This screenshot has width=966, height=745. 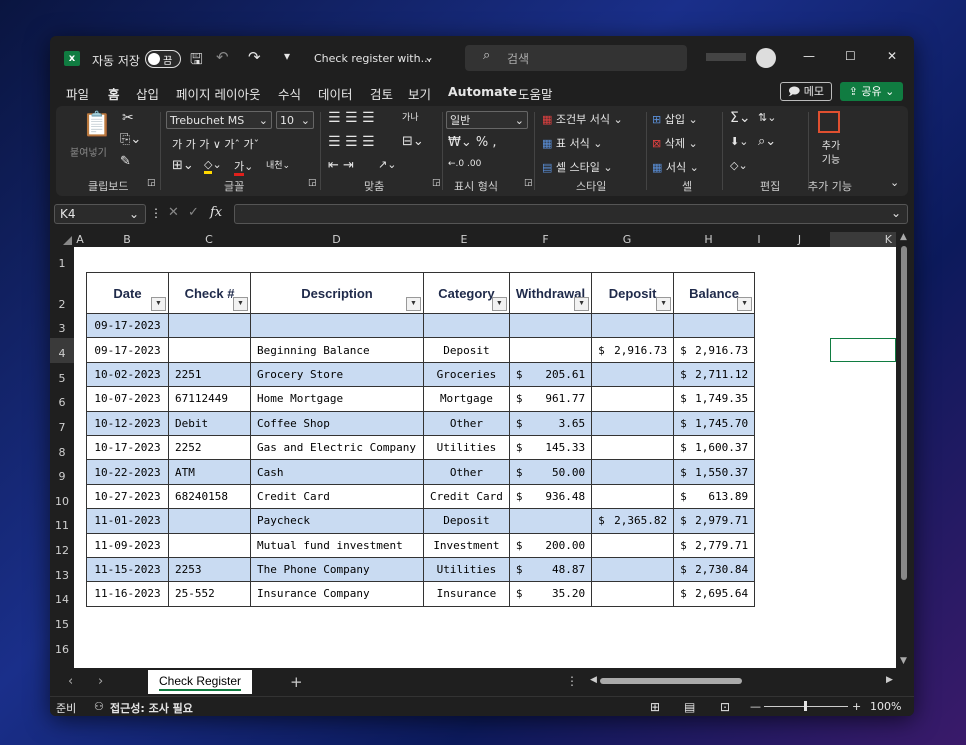 I want to click on cell-desc: Coffee Shop, so click(x=337, y=423).